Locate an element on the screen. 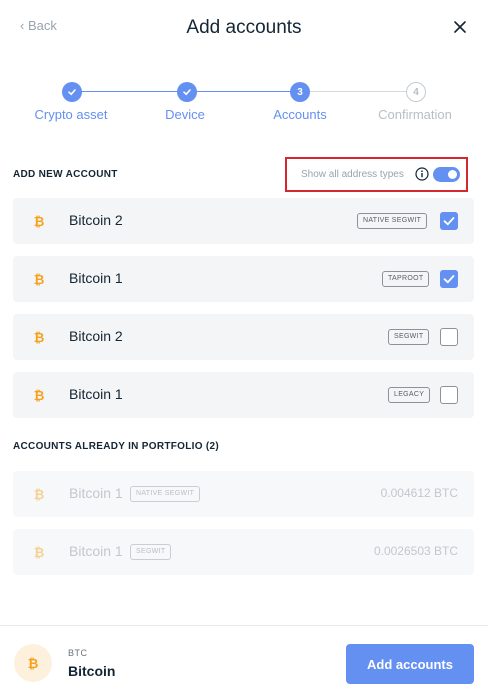 This screenshot has height=699, width=488. toggle-knob is located at coordinates (452, 174).